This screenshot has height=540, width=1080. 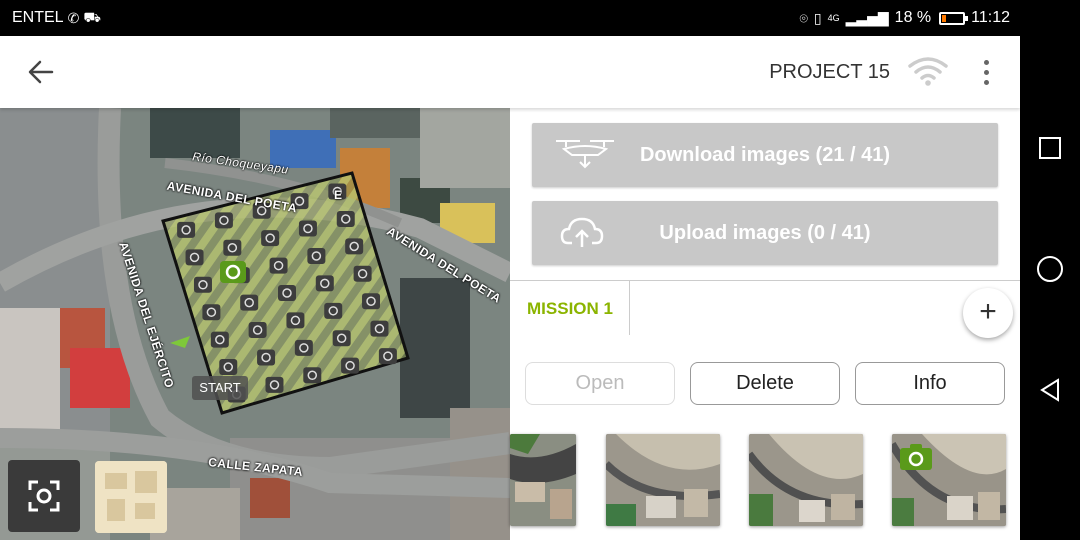 I want to click on tab-mission-1: MISSION 1, so click(x=570, y=308).